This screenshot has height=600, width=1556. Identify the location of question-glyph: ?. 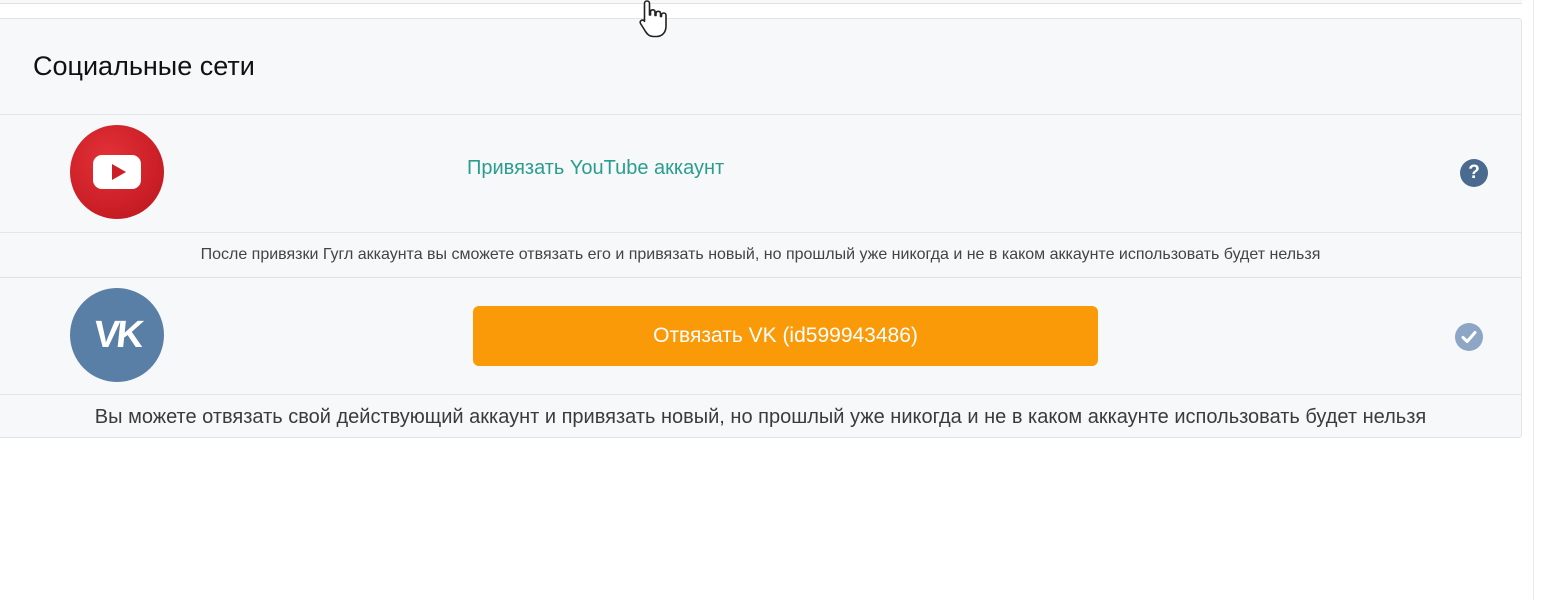
(1474, 172).